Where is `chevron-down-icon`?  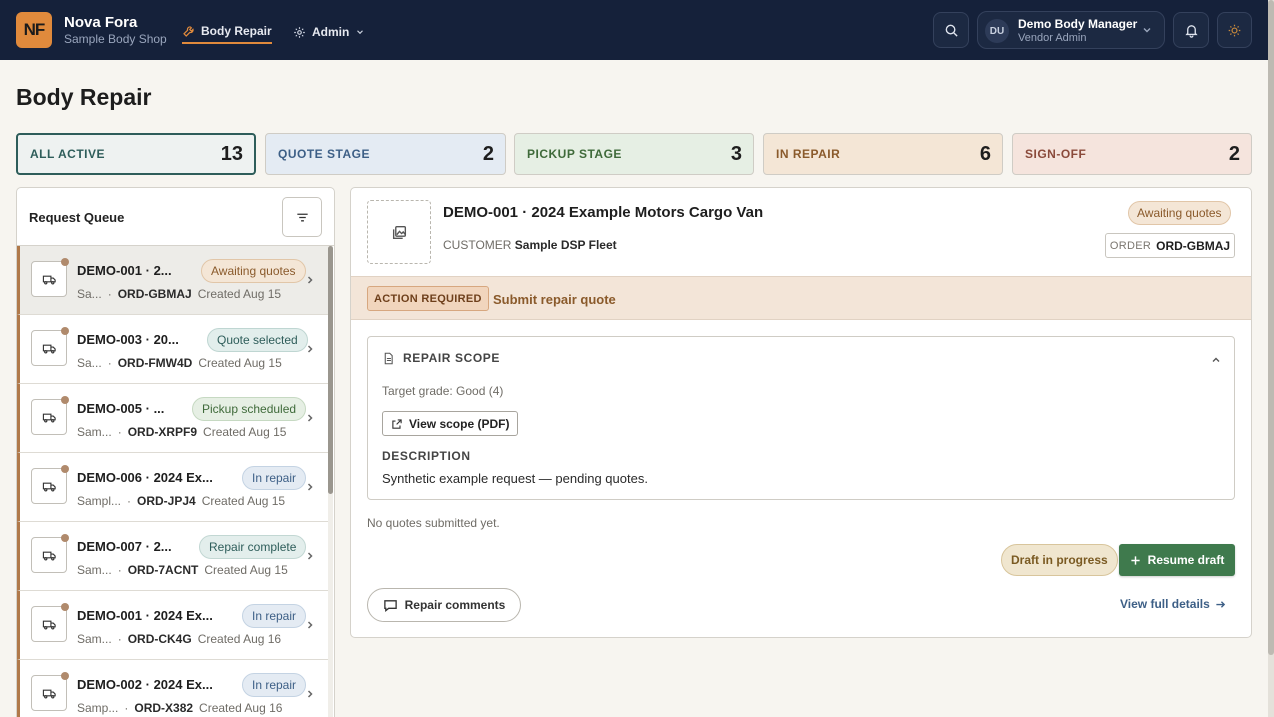 chevron-down-icon is located at coordinates (1147, 30).